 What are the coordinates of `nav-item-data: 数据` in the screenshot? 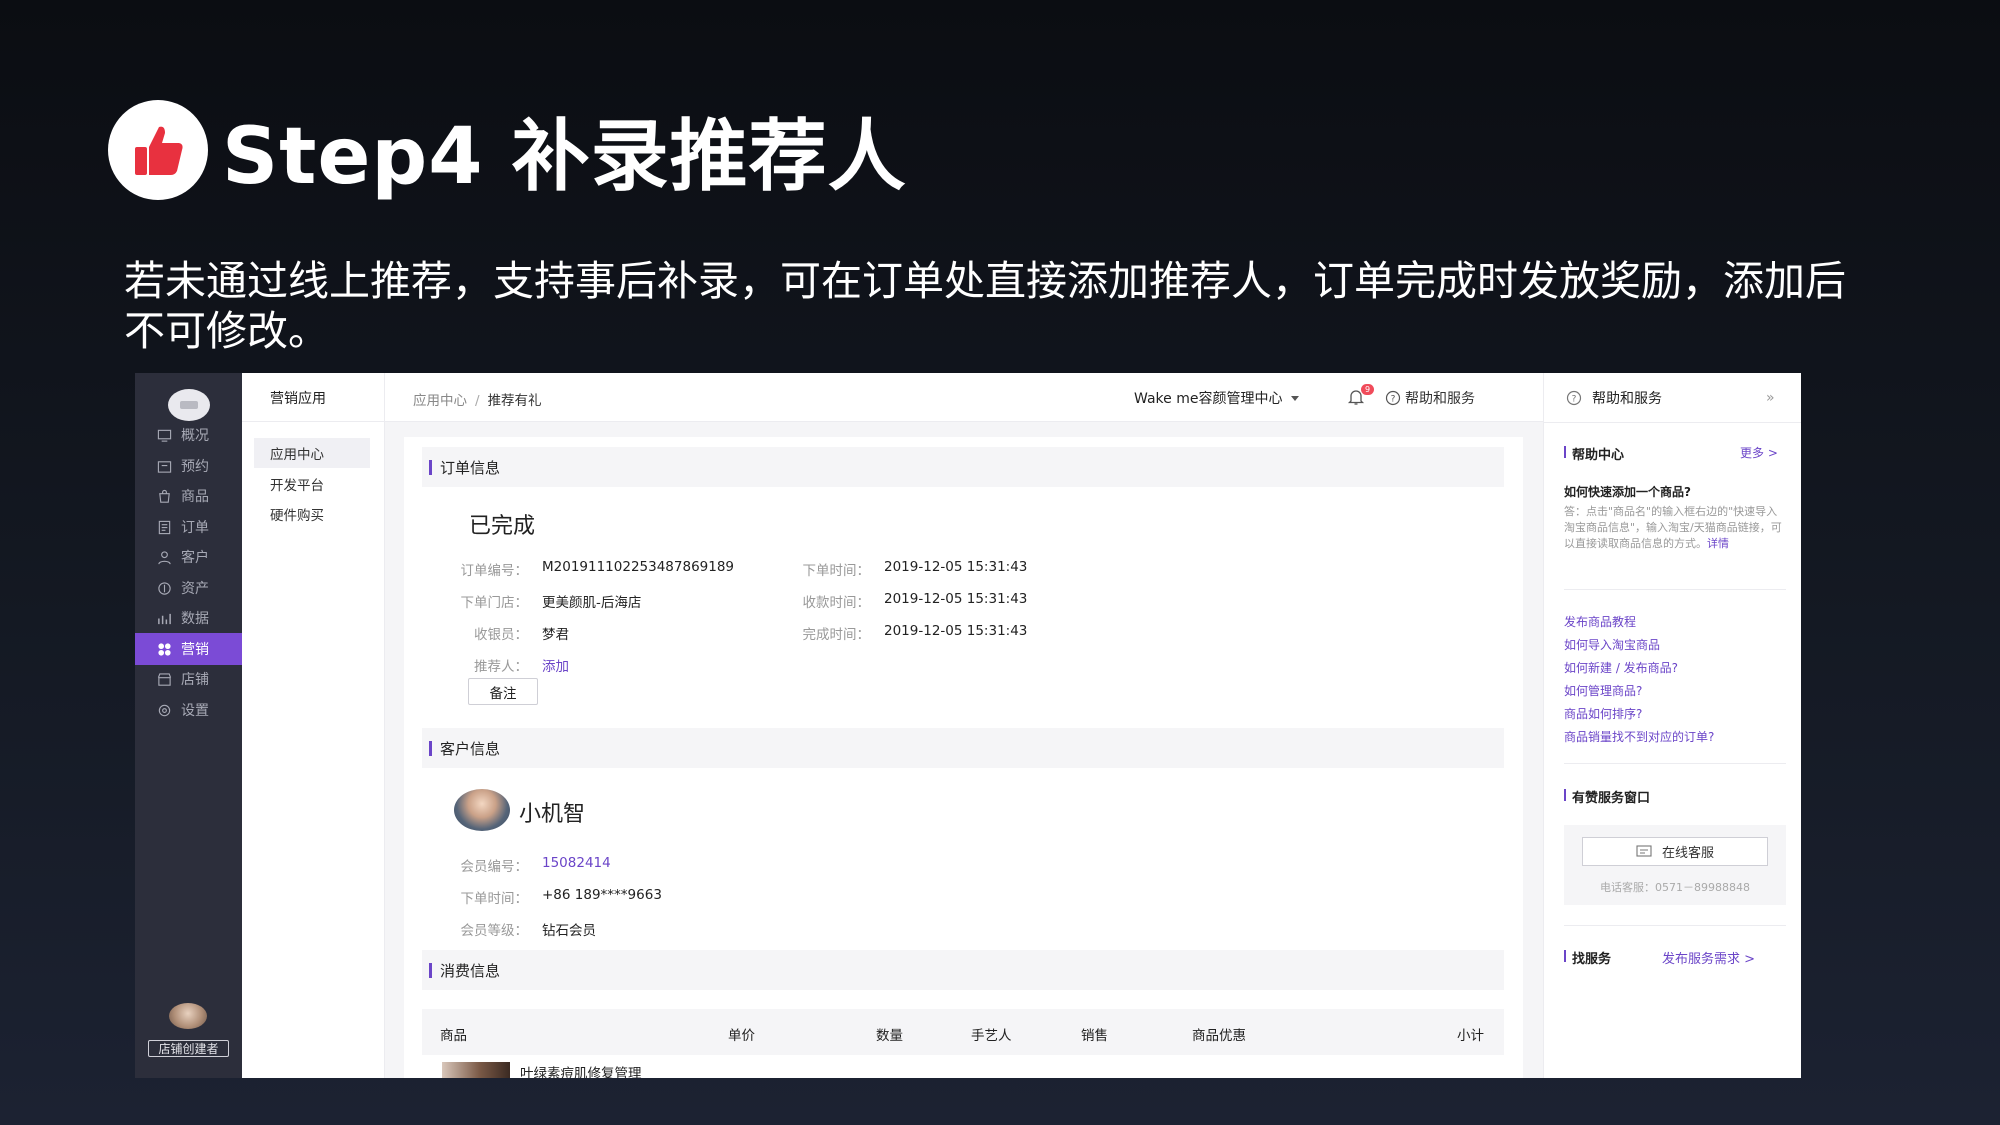 It's located at (188, 618).